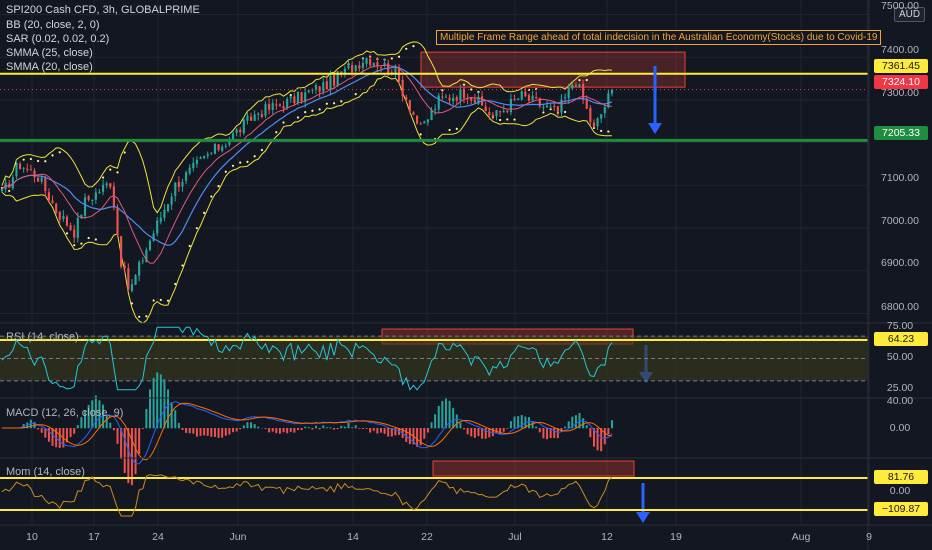  I want to click on legend-sar: SAR (0.02, 0.02, 0.2), so click(57, 39).